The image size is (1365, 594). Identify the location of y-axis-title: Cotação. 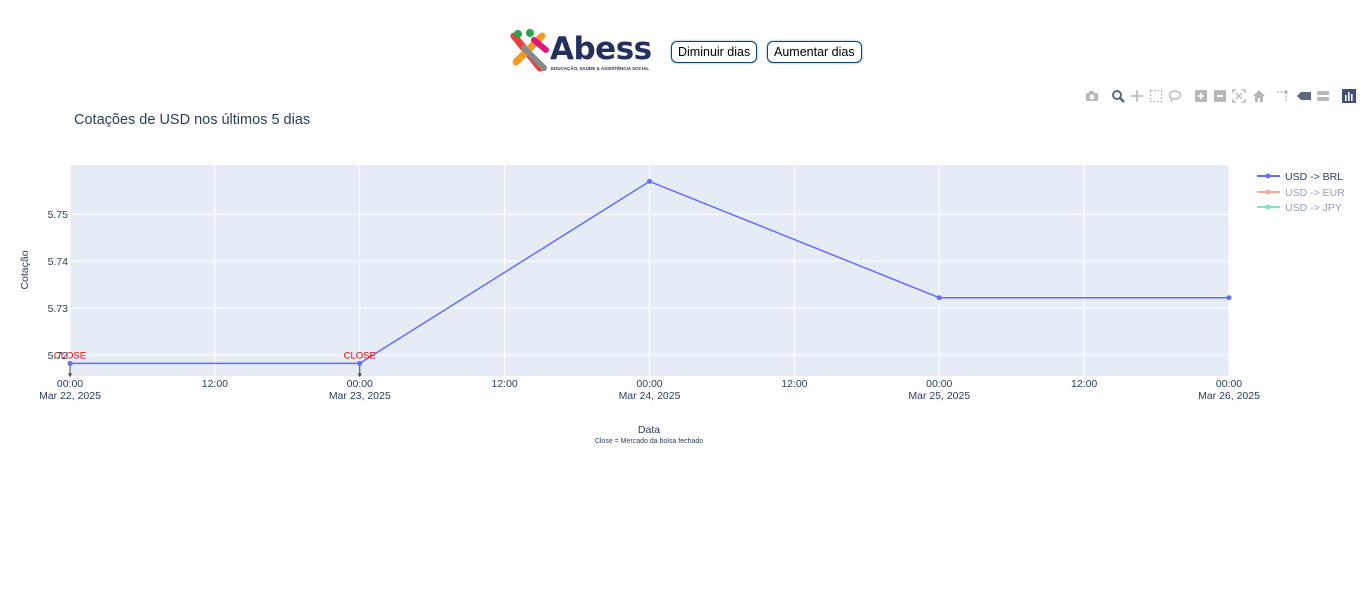
(25, 269).